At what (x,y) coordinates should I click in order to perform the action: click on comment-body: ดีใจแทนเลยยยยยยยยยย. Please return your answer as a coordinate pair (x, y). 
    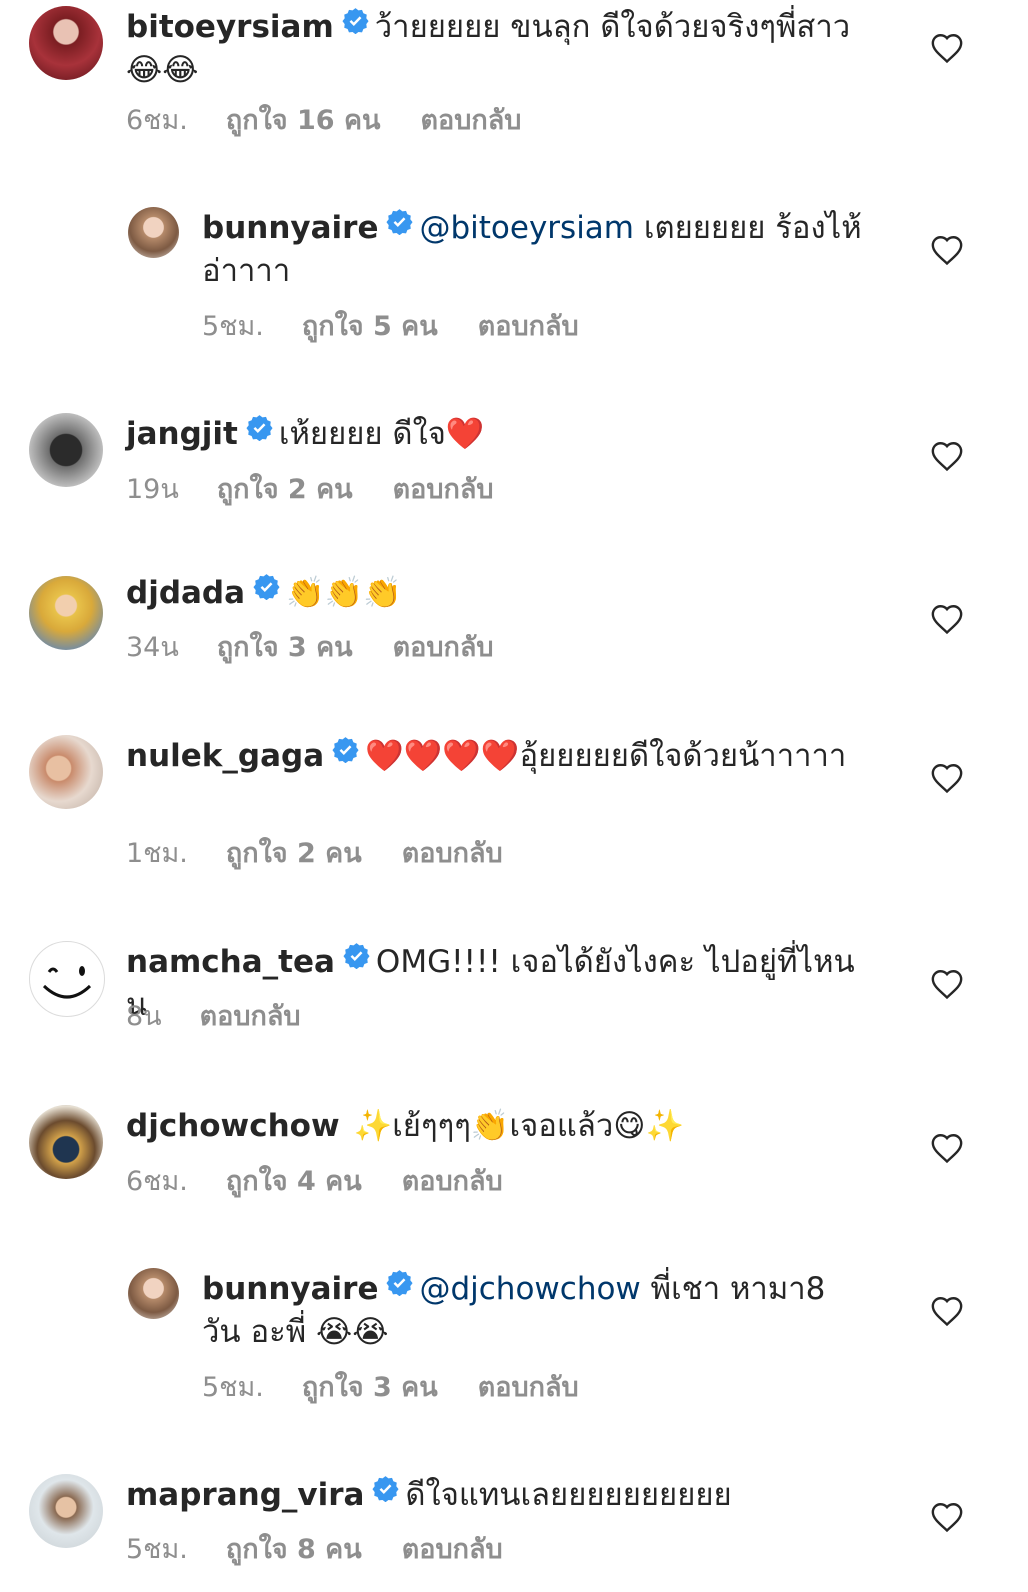
    Looking at the image, I should click on (568, 1495).